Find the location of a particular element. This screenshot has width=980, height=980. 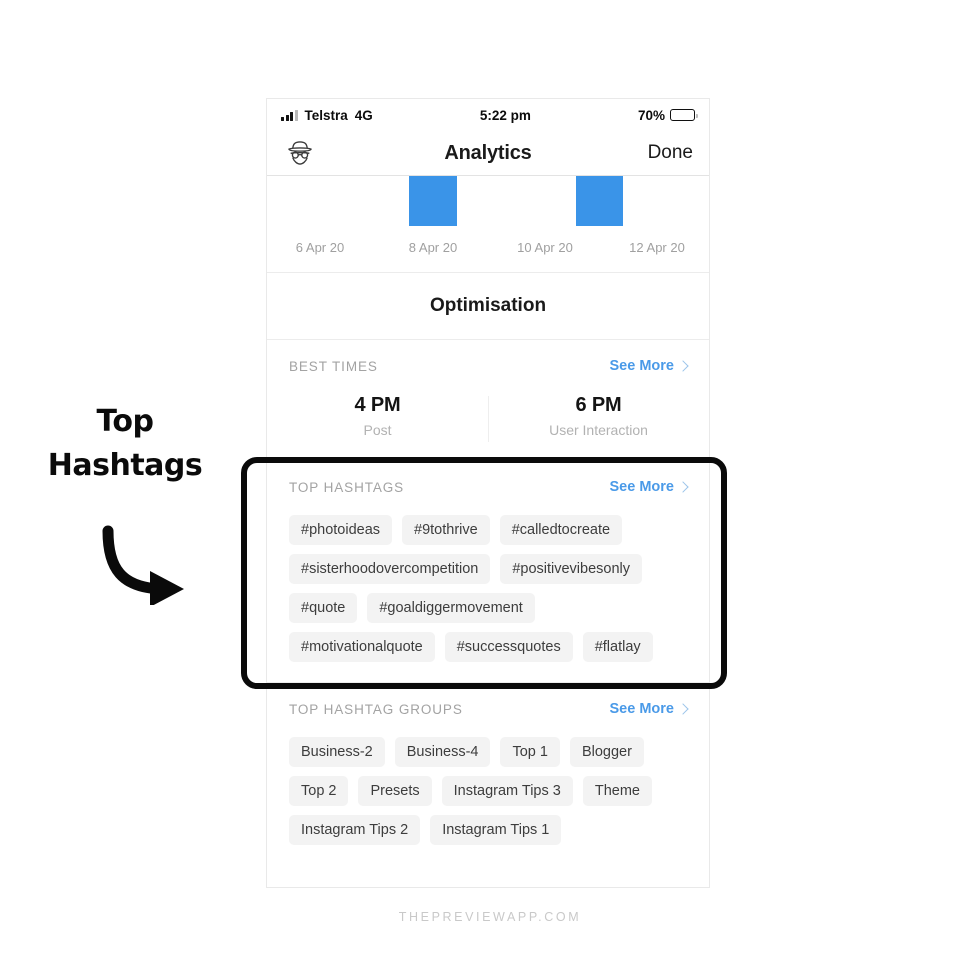

status-bar: Telstra 4G 5:22 pm 70% is located at coordinates (488, 115).